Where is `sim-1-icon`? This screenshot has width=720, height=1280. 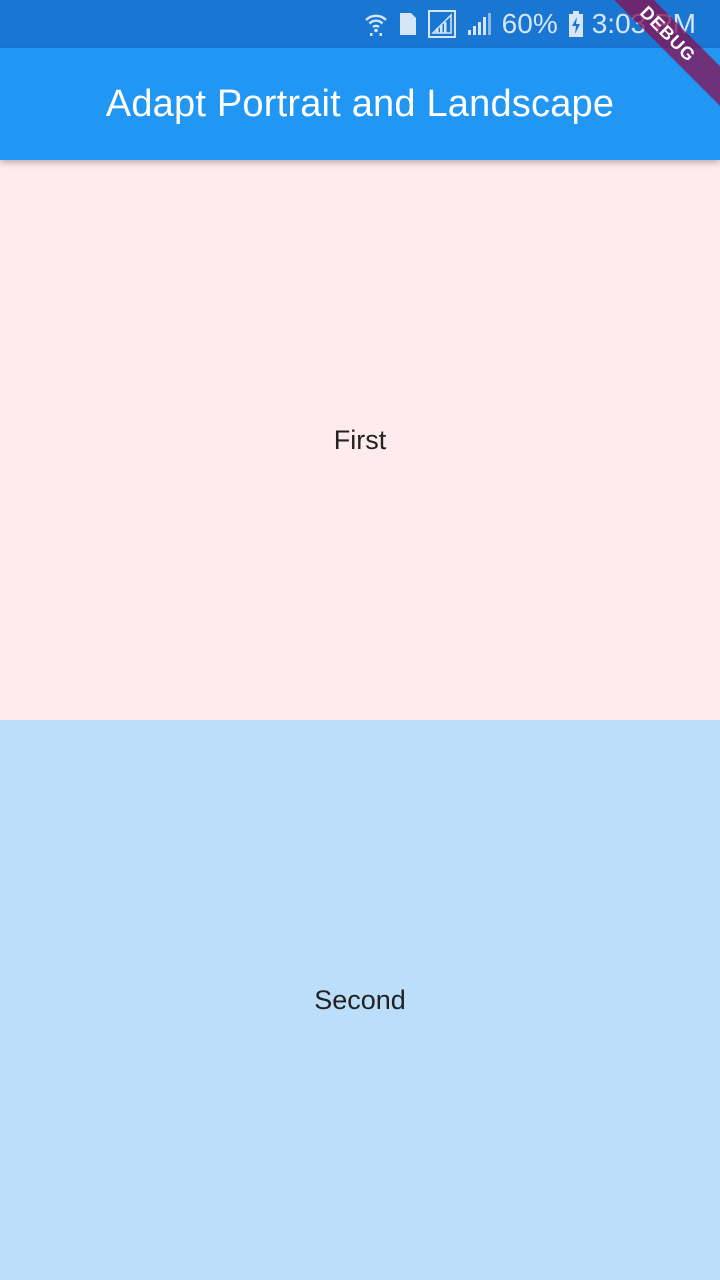 sim-1-icon is located at coordinates (408, 24).